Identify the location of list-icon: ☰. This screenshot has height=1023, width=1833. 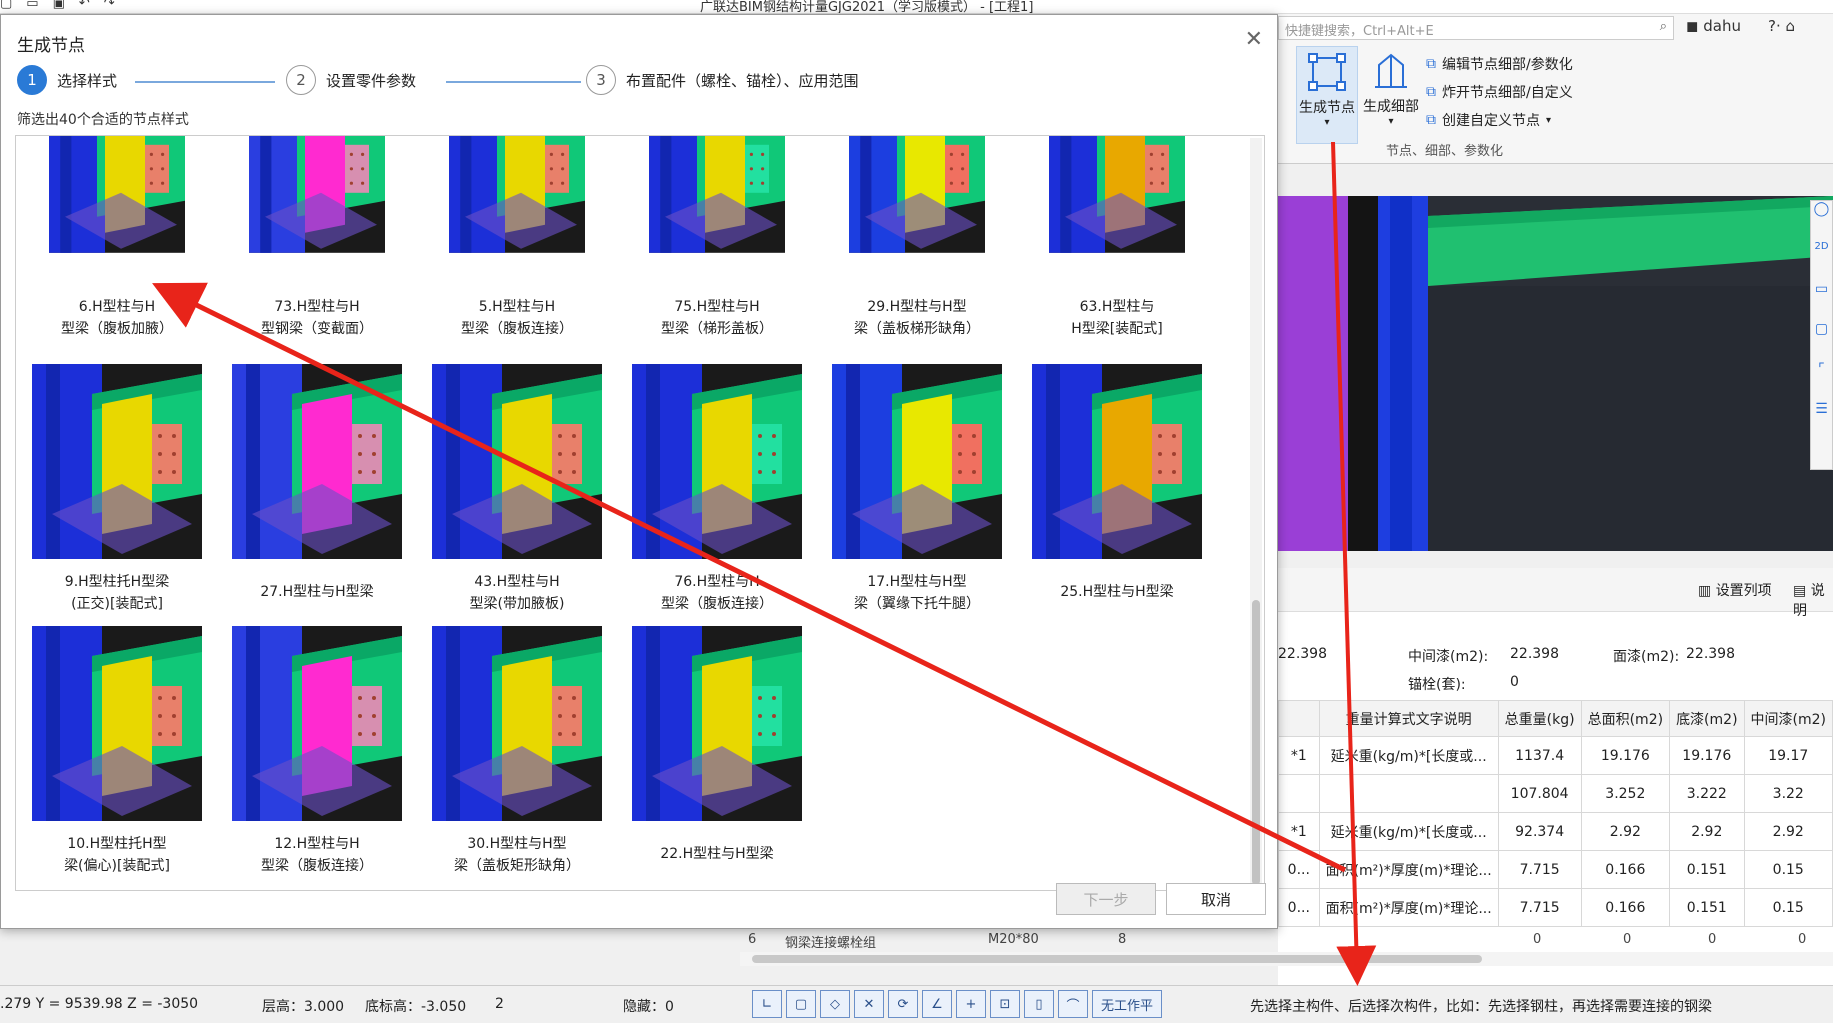
(1821, 421).